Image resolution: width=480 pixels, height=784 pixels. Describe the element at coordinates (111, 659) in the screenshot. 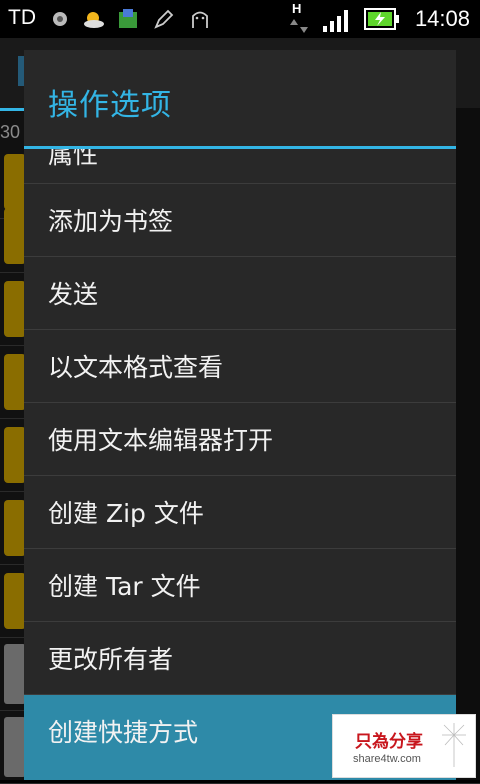

I see `menu-item-label: 更改所有者` at that location.